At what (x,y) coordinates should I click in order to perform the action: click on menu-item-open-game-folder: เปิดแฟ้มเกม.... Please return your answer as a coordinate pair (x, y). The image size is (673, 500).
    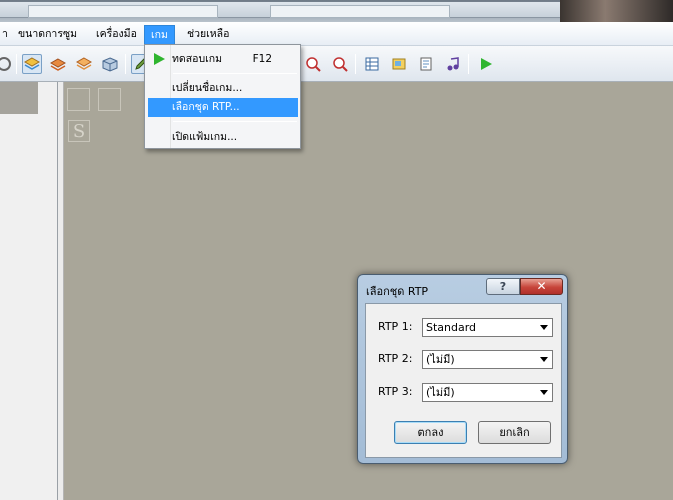
    Looking at the image, I should click on (223, 137).